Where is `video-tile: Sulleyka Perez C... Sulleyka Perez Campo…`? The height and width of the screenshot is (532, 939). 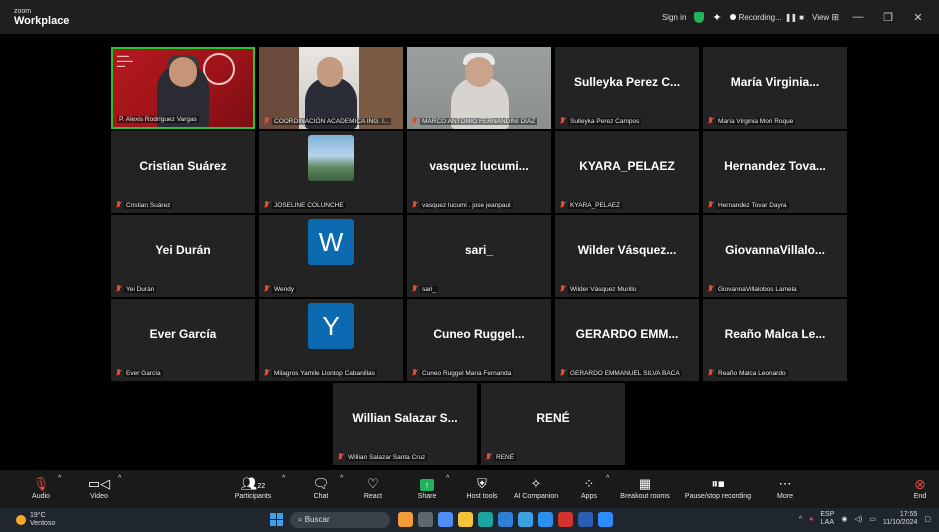 video-tile: Sulleyka Perez C... Sulleyka Perez Campo… is located at coordinates (627, 88).